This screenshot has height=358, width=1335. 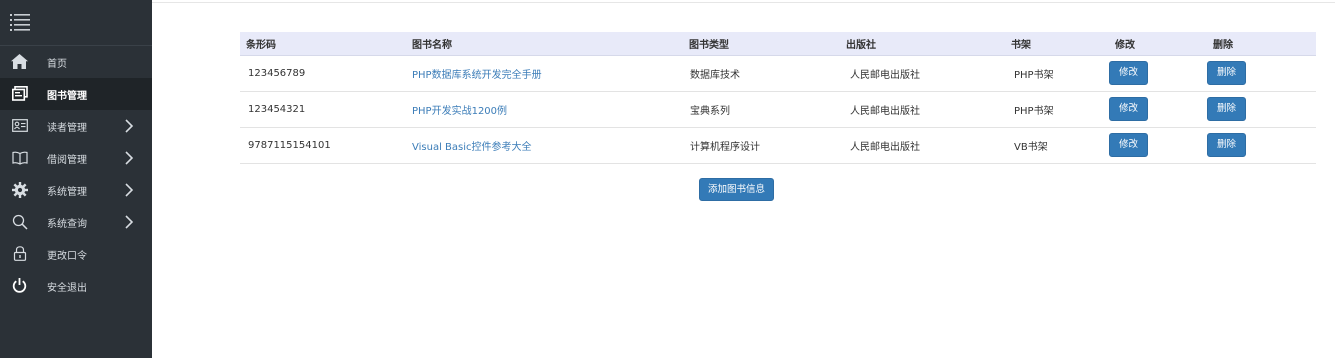 I want to click on sidebar-item-label: 更改口令, so click(x=67, y=256).